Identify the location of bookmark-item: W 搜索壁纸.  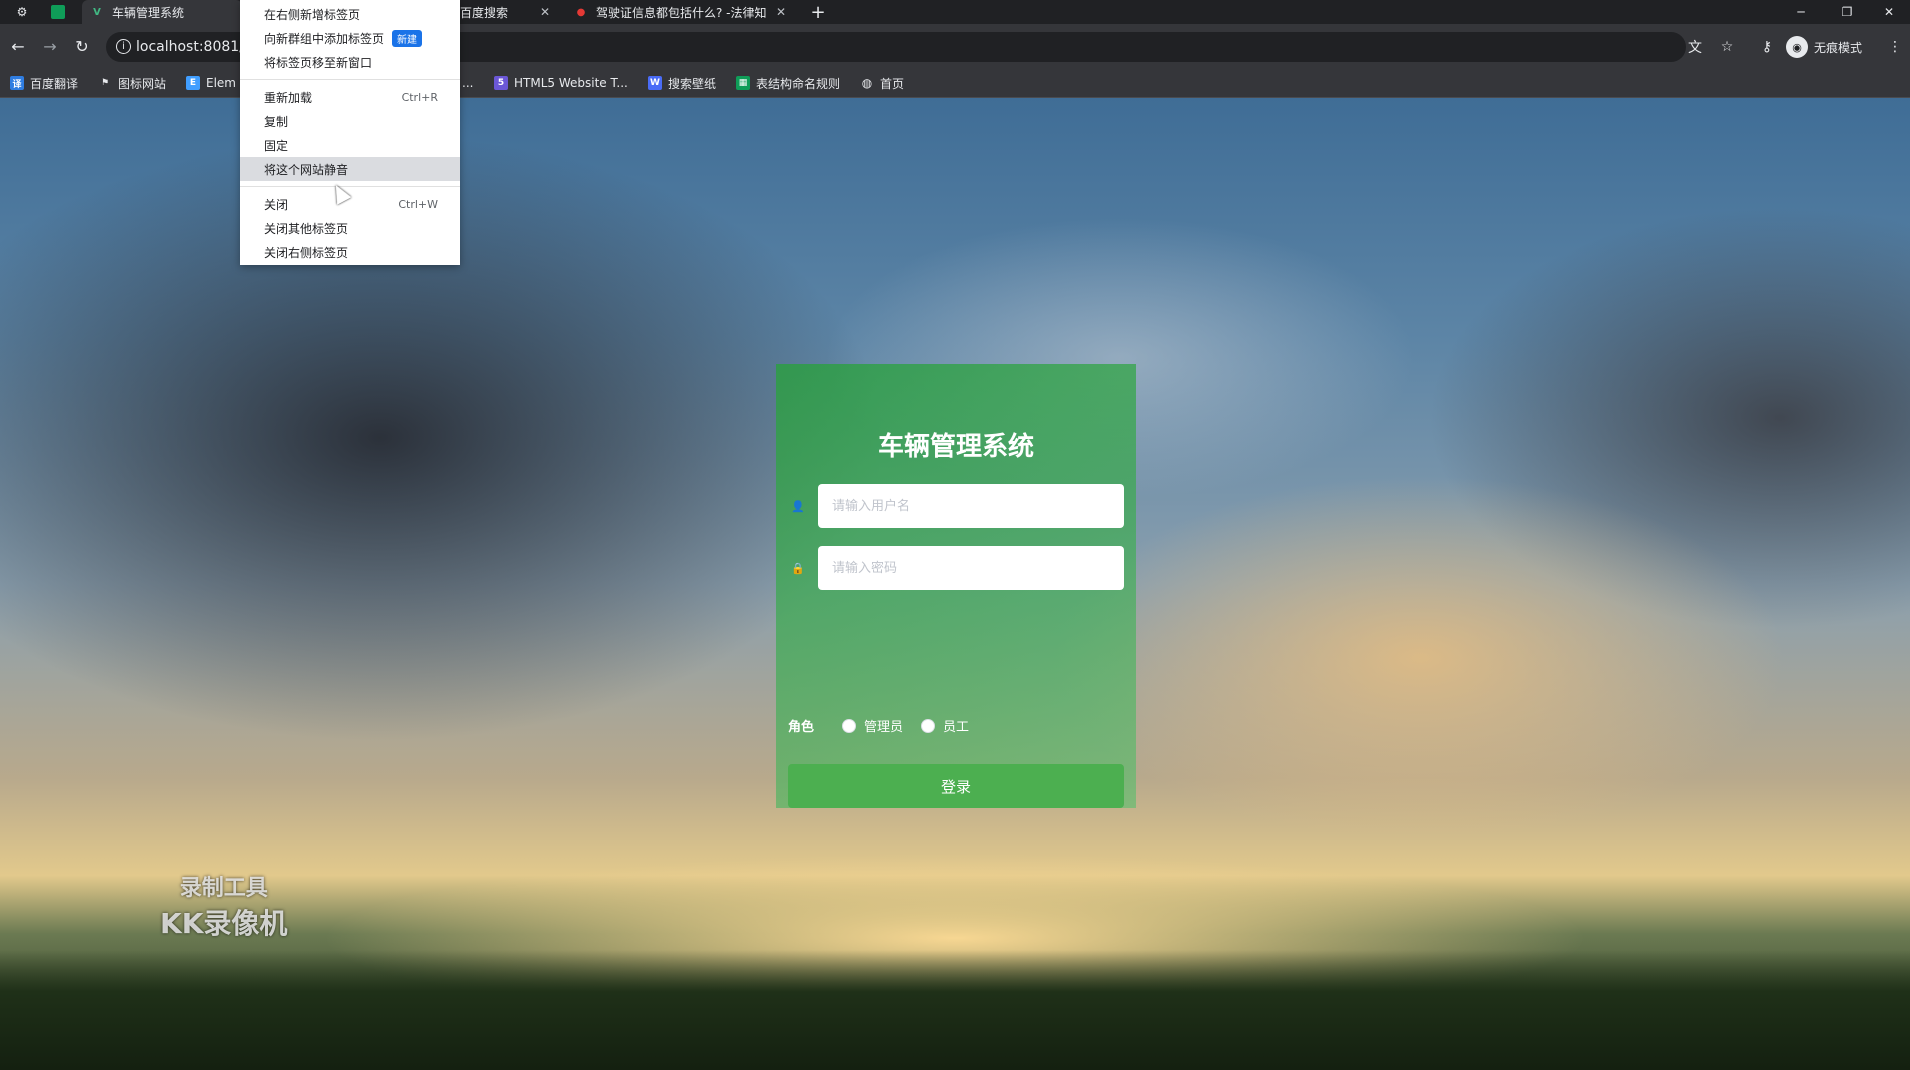
(682, 83).